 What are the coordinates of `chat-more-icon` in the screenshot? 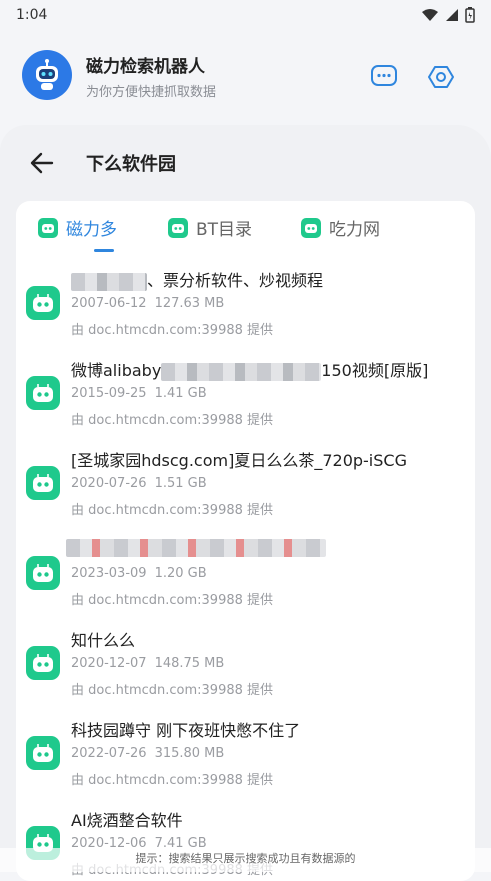 It's located at (384, 75).